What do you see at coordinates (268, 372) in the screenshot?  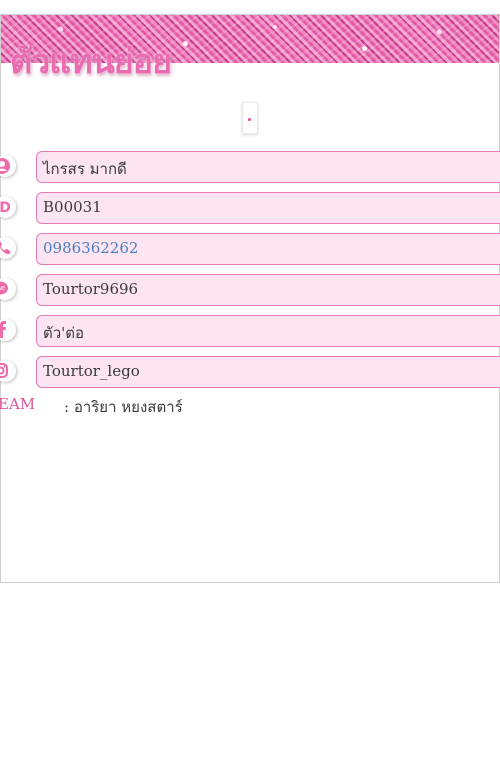 I see `instagram-field: Tourtor_lego` at bounding box center [268, 372].